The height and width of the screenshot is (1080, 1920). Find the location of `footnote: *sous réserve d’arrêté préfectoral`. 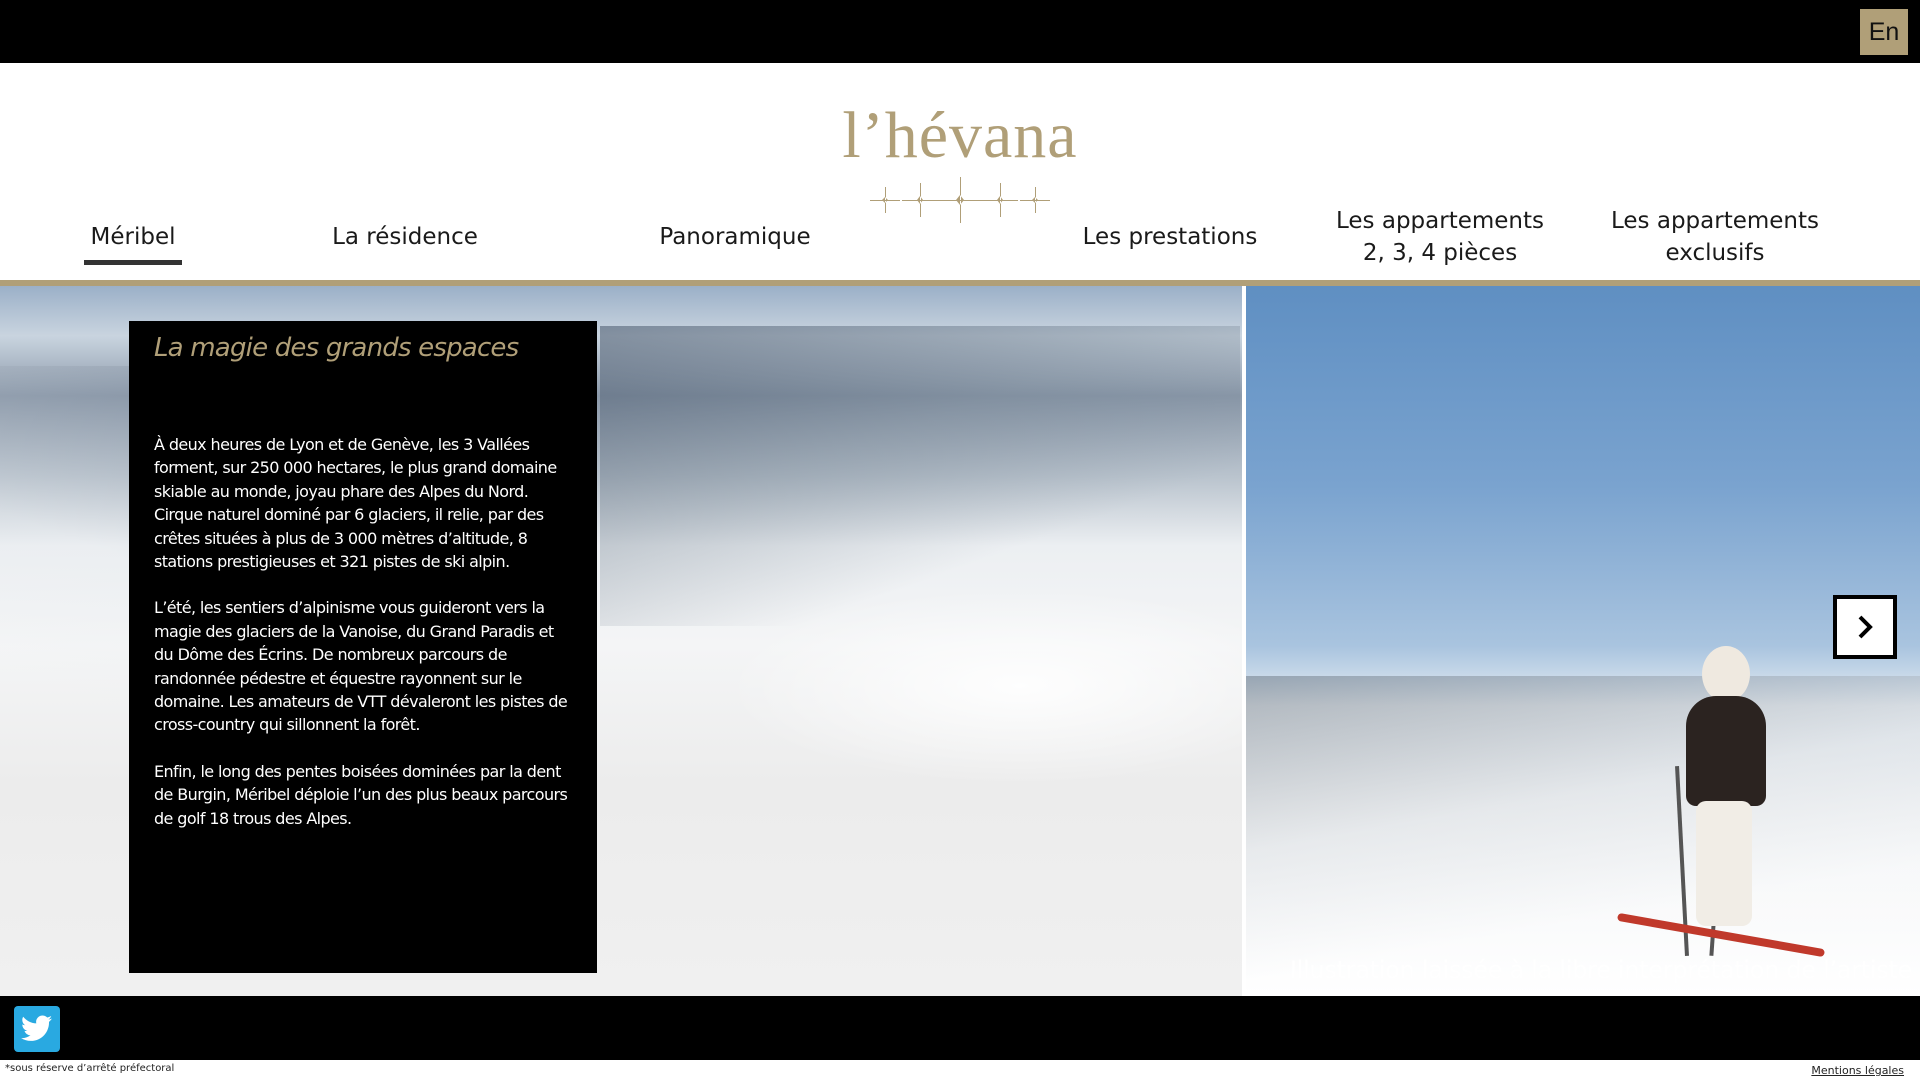

footnote: *sous réserve d’arrêté préfectoral is located at coordinates (90, 1068).